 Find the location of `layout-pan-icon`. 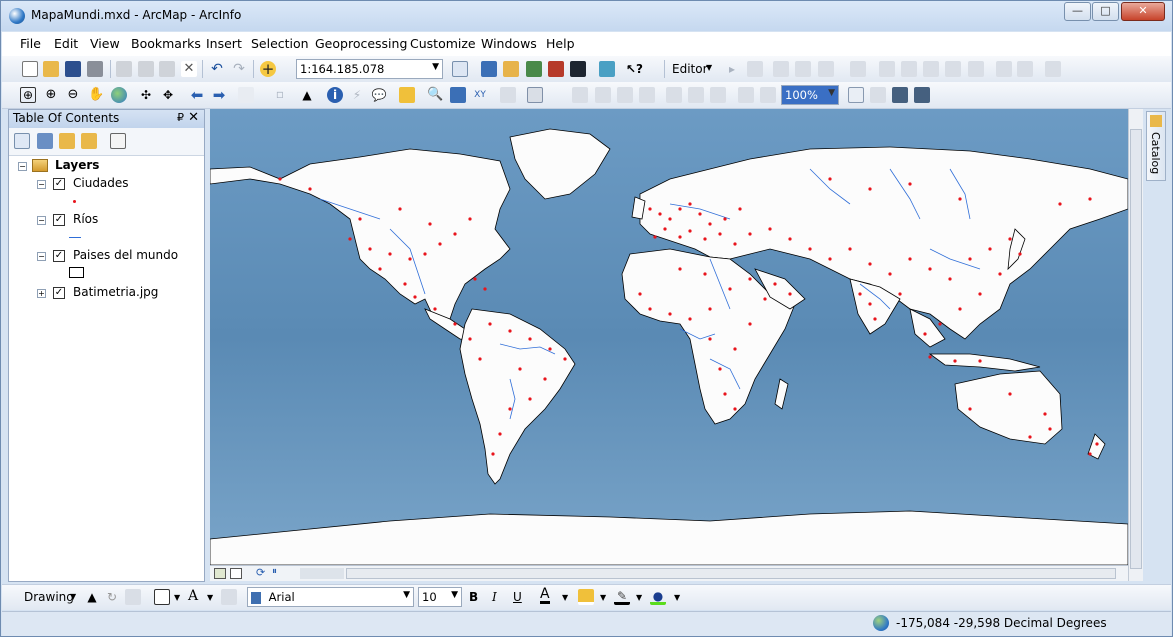

layout-pan-icon is located at coordinates (625, 95).